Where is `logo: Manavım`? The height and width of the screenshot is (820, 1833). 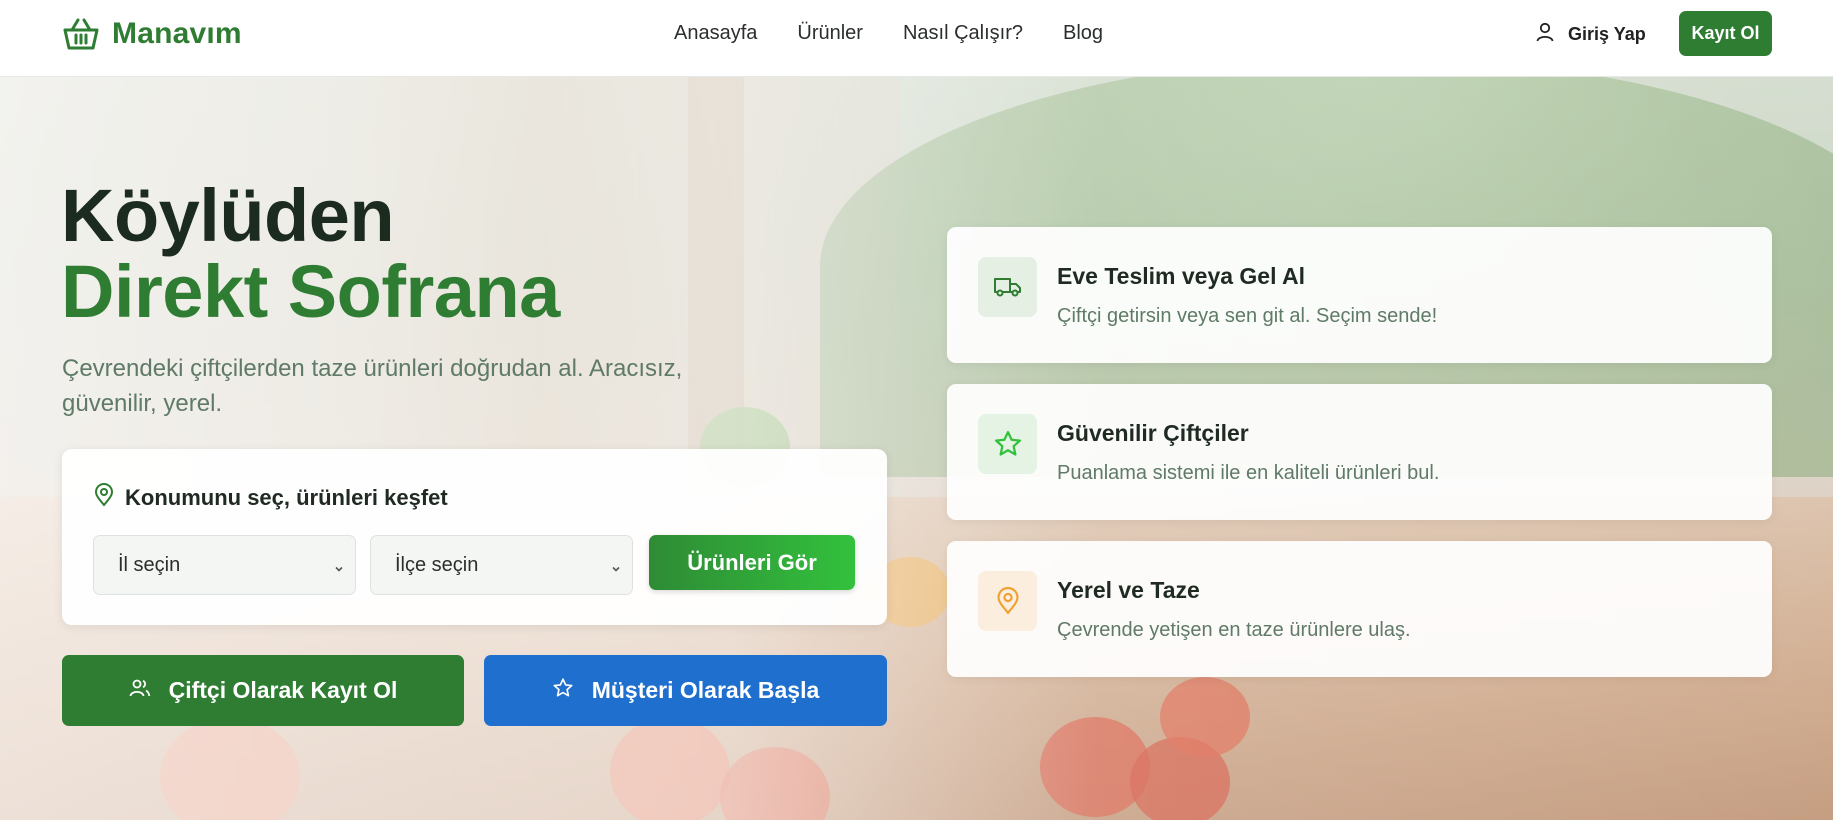 logo: Manavım is located at coordinates (152, 34).